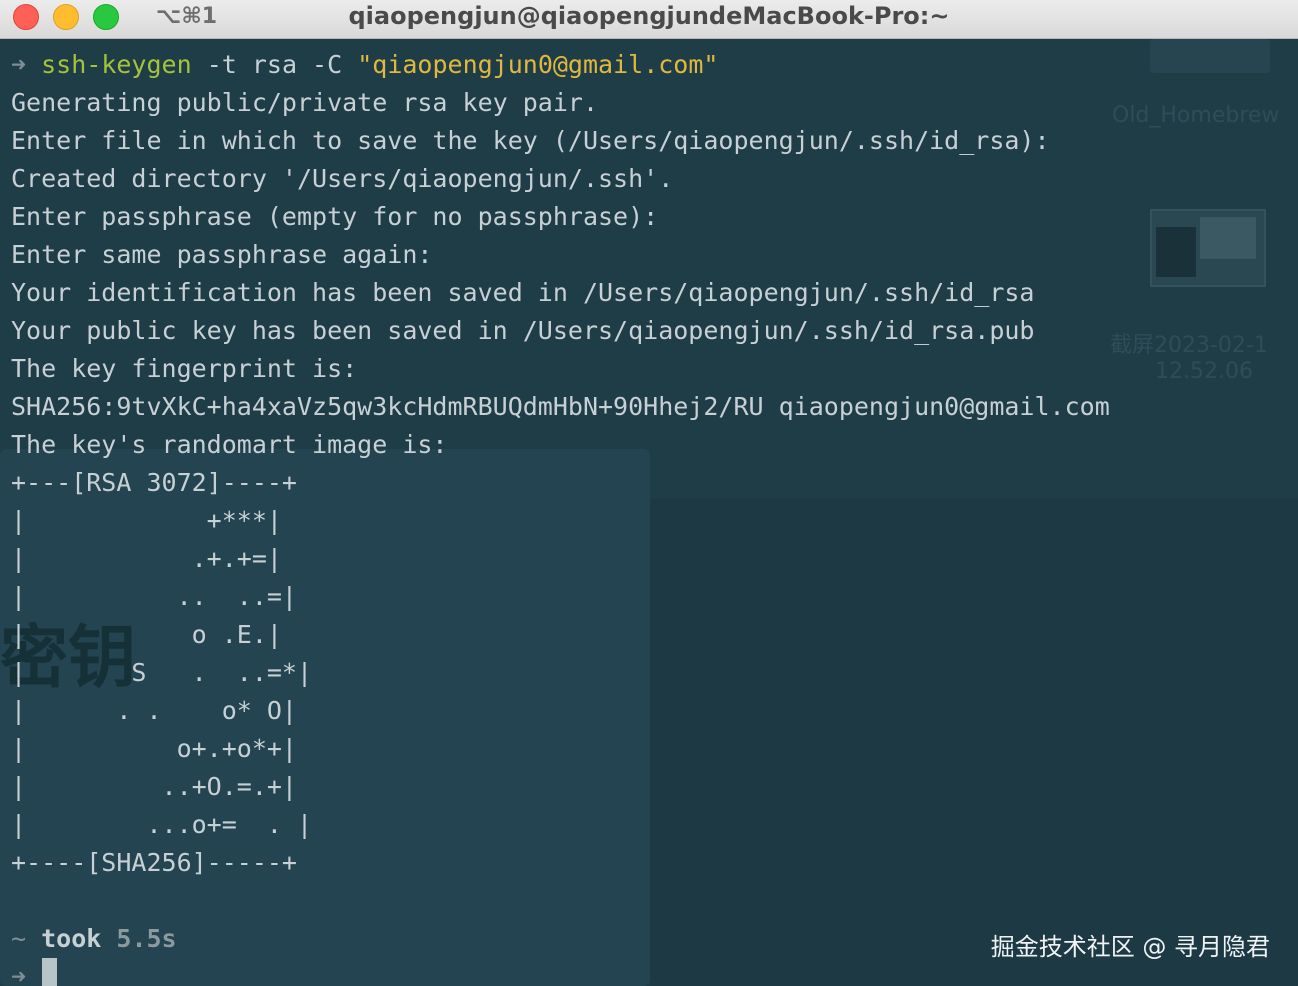 The width and height of the screenshot is (1298, 986). I want to click on randomart-line: +----[SHA256]-----+, so click(154, 862).